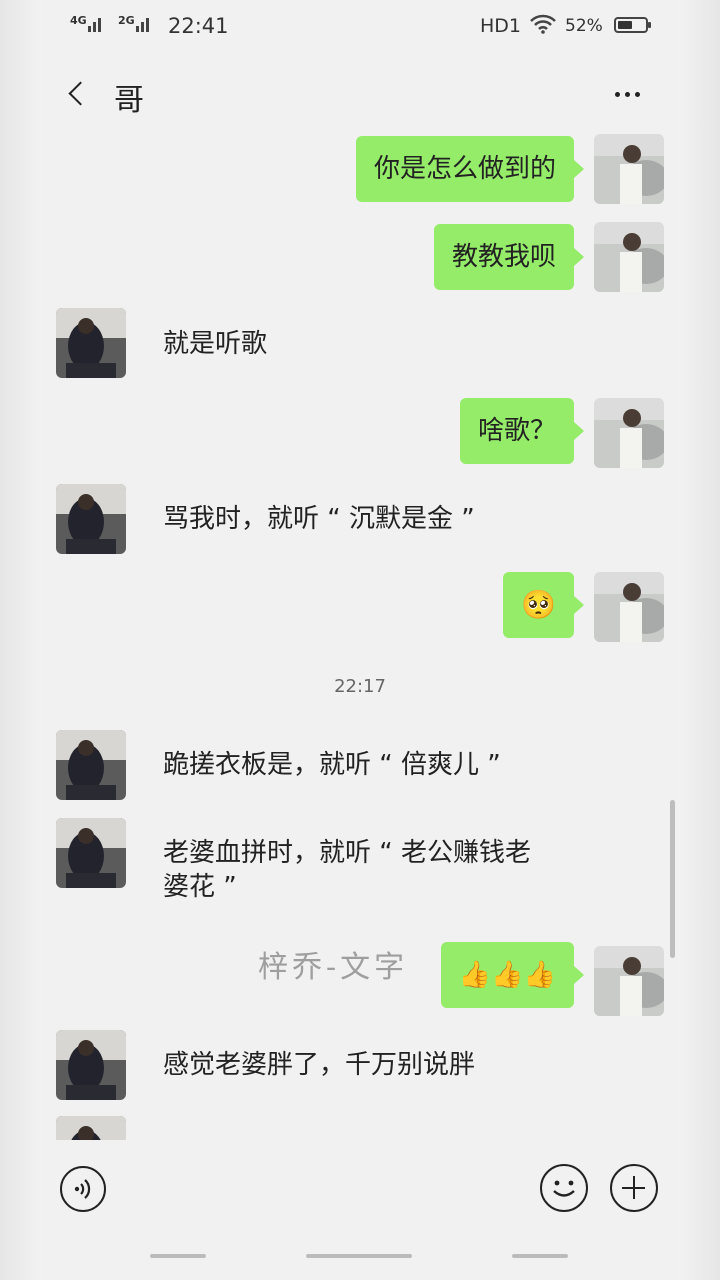  What do you see at coordinates (507, 975) in the screenshot?
I see `thumbs-up-icon: 👍👍👍` at bounding box center [507, 975].